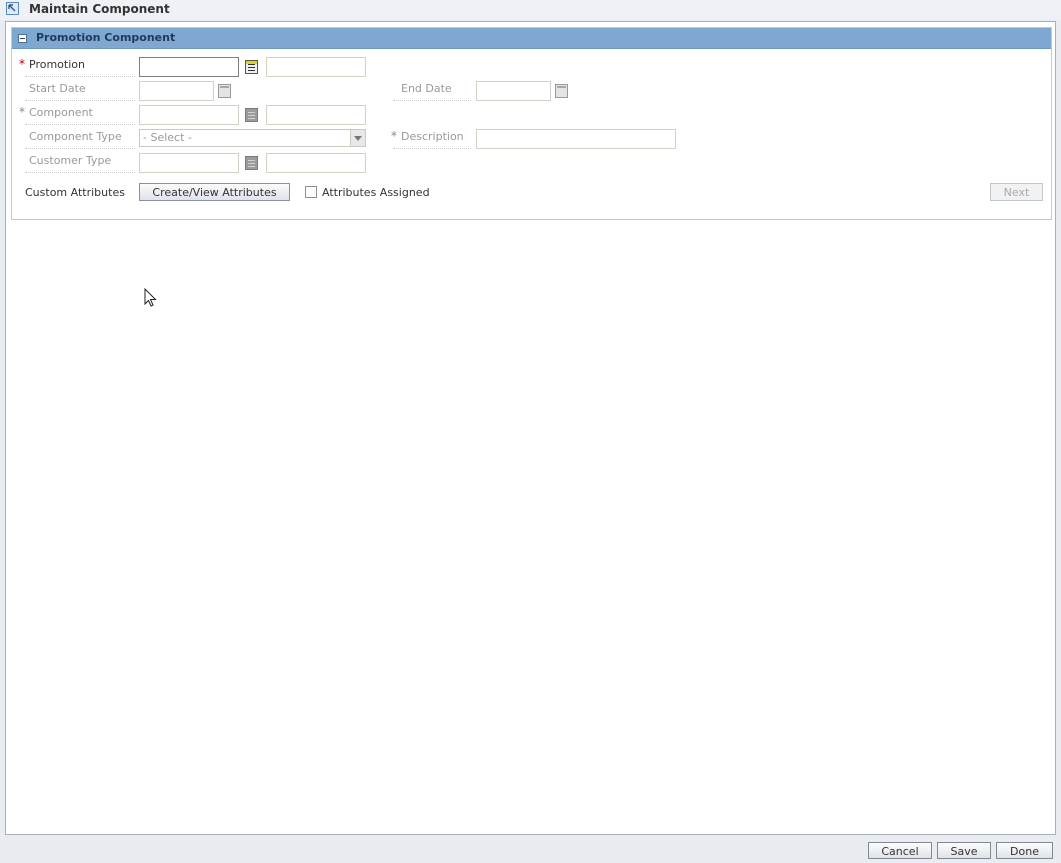  What do you see at coordinates (80, 139) in the screenshot?
I see `component-type-label: Component Type` at bounding box center [80, 139].